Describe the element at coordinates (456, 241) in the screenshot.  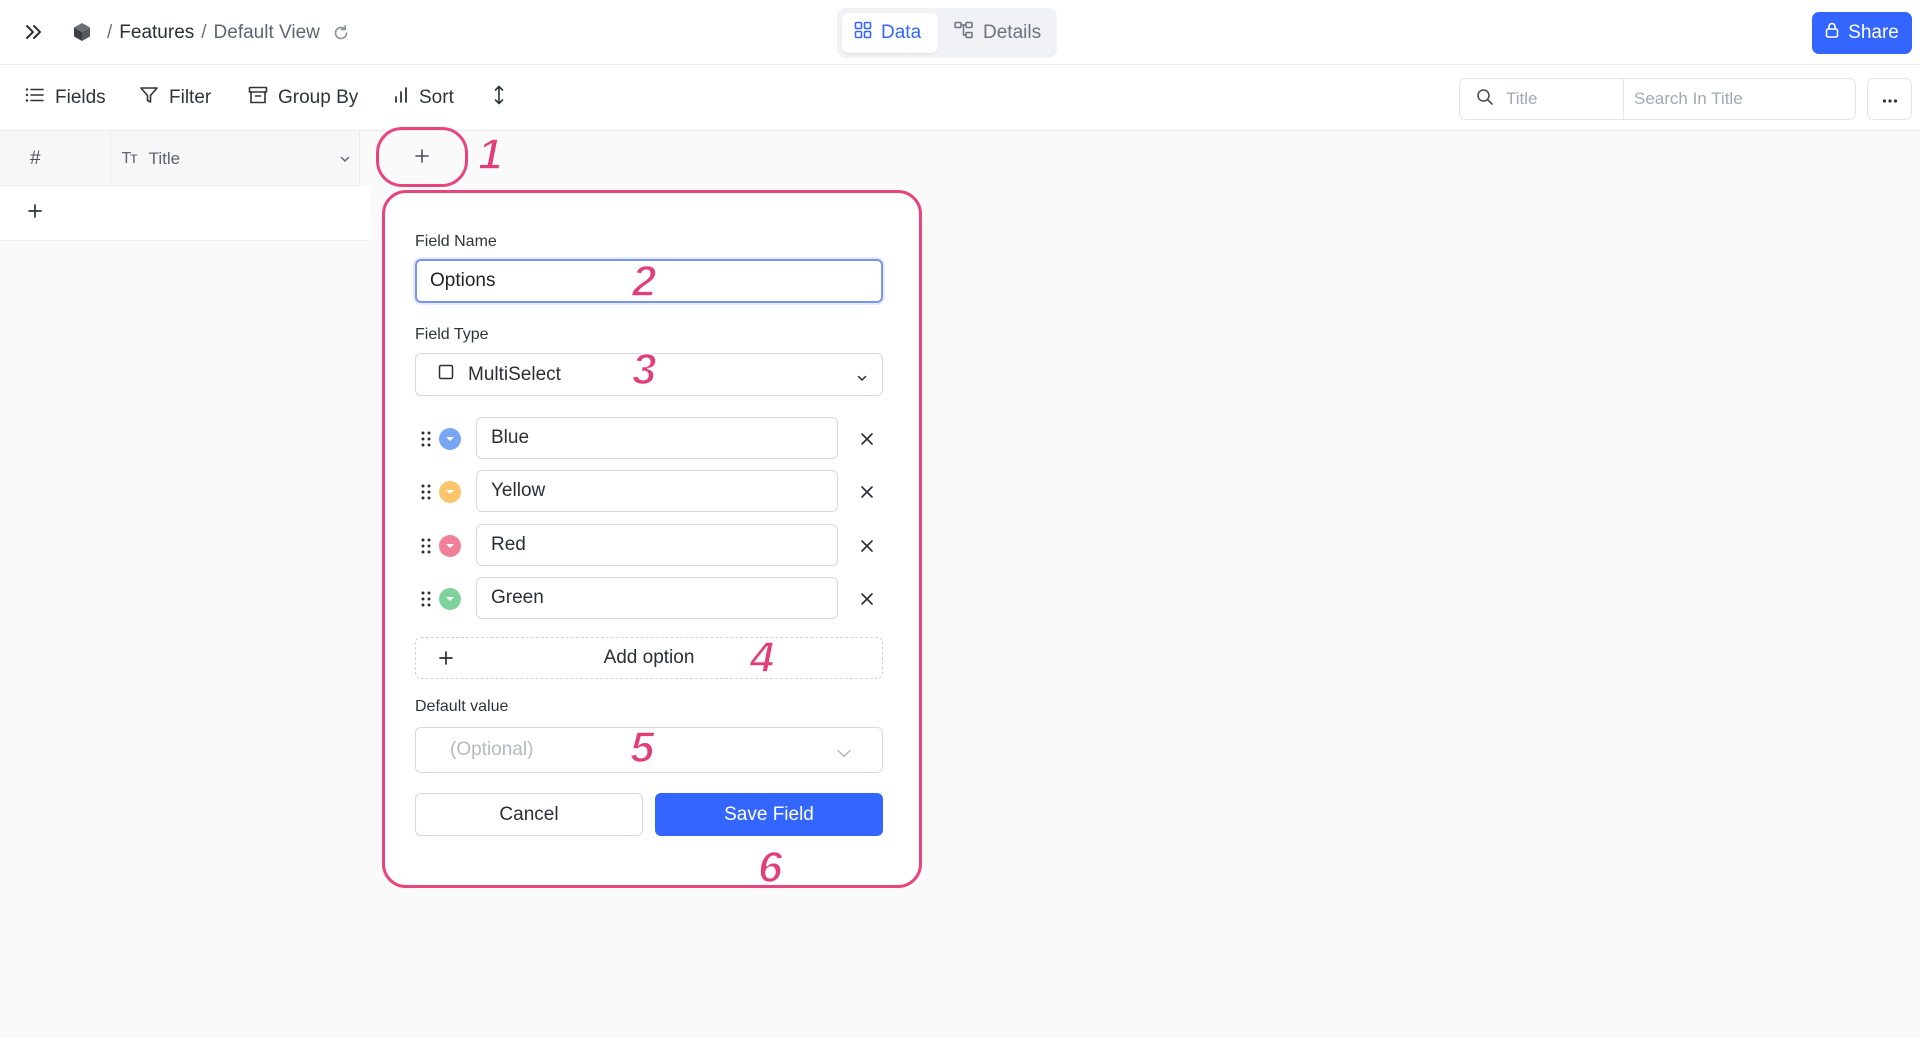
I see `field-name-label: Field Name` at that location.